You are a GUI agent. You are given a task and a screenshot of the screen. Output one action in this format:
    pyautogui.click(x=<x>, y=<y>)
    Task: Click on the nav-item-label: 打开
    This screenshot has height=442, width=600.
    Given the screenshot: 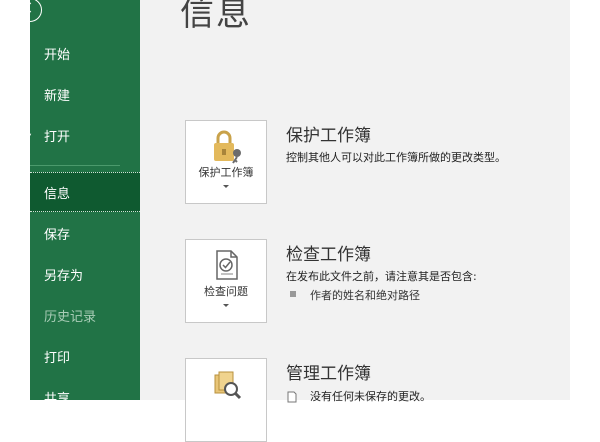 What is the action you would take?
    pyautogui.click(x=57, y=137)
    